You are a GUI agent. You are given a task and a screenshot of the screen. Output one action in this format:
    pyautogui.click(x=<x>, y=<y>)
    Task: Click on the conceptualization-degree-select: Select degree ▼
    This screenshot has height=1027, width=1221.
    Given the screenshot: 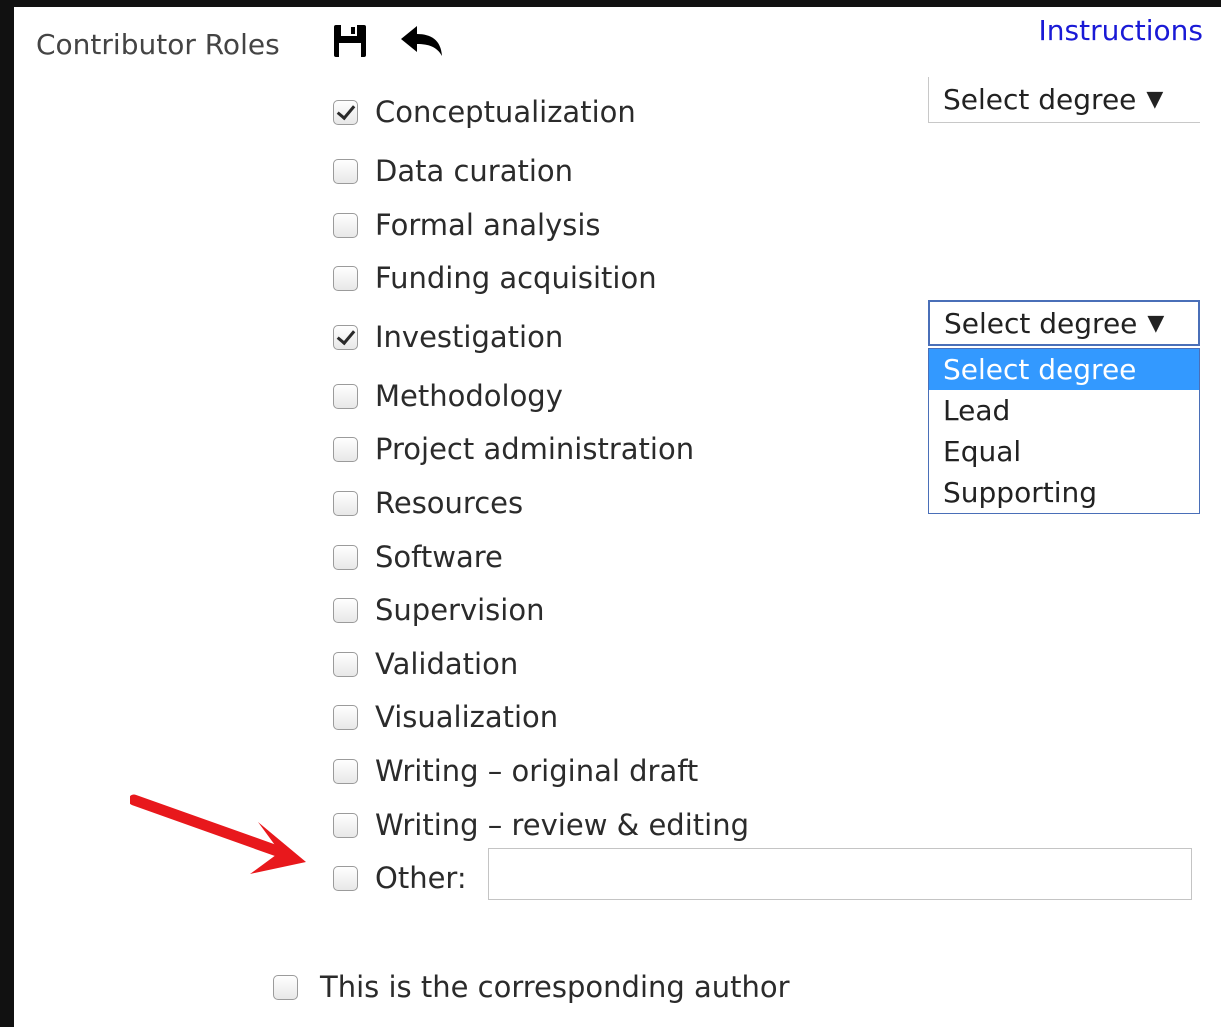 What is the action you would take?
    pyautogui.click(x=1064, y=100)
    